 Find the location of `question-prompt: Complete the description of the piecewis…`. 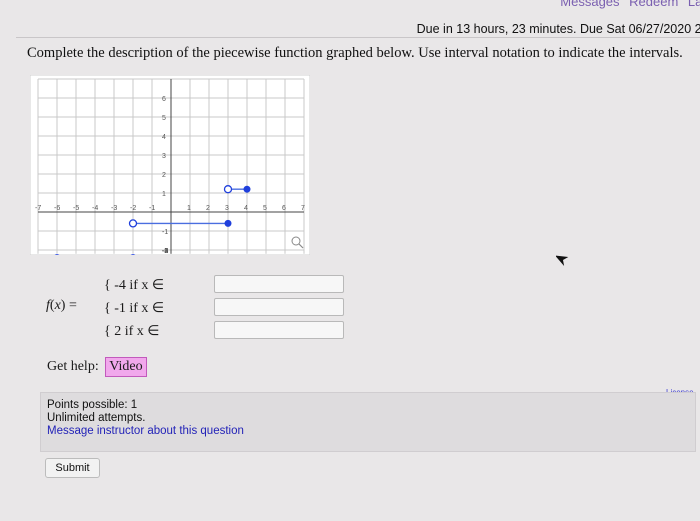

question-prompt: Complete the description of the piecewis… is located at coordinates (355, 53).